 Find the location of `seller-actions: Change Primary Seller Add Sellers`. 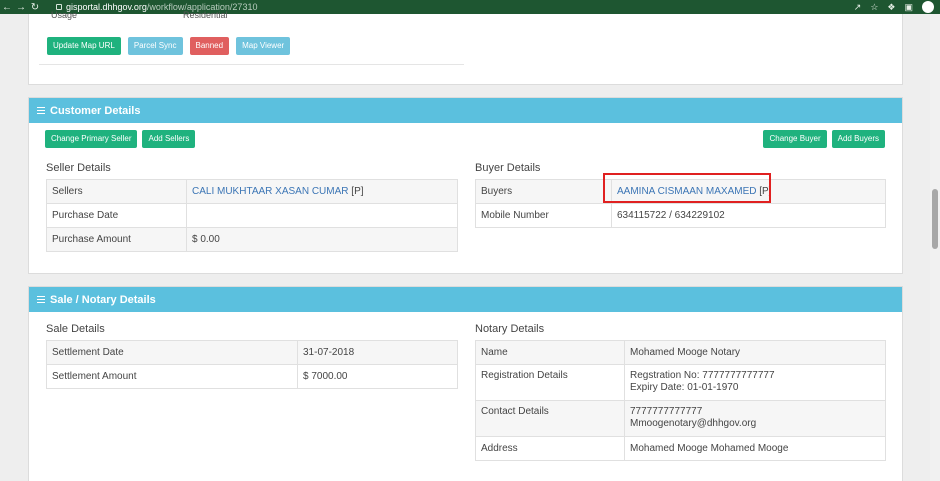

seller-actions: Change Primary Seller Add Sellers is located at coordinates (120, 139).